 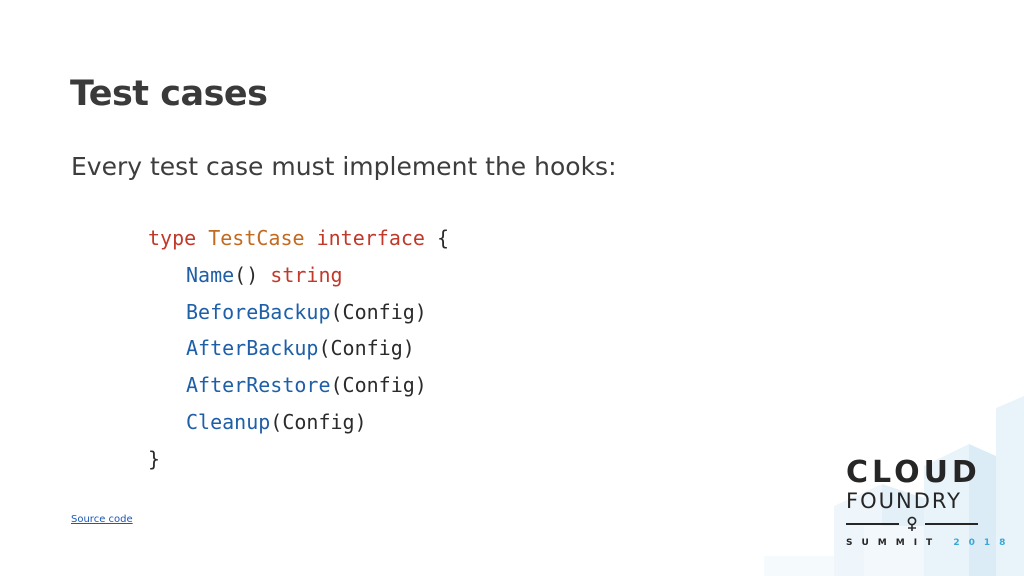 I want to click on code-method-args: (), so click(x=252, y=274).